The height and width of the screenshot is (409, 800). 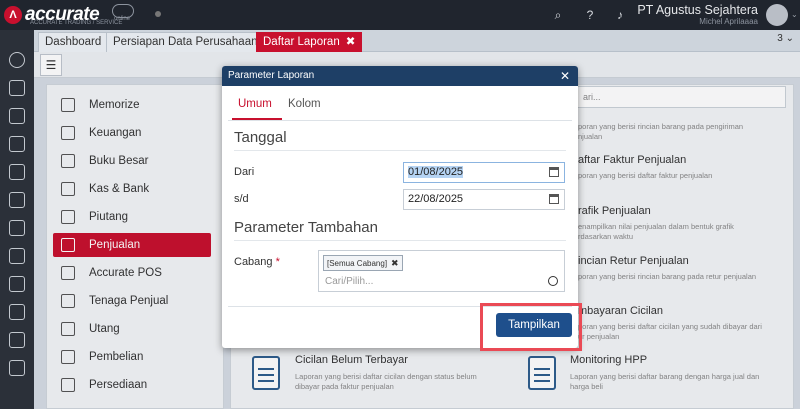 I want to click on search-icon: ⌕, so click(x=558, y=15).